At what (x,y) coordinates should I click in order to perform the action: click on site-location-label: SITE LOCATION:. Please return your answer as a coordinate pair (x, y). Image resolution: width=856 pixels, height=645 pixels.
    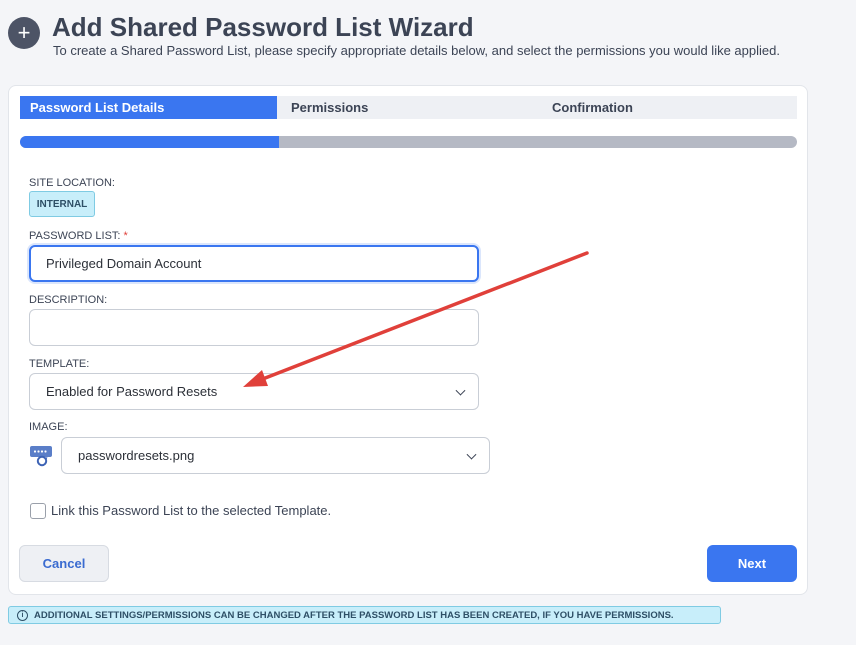
    Looking at the image, I should click on (72, 183).